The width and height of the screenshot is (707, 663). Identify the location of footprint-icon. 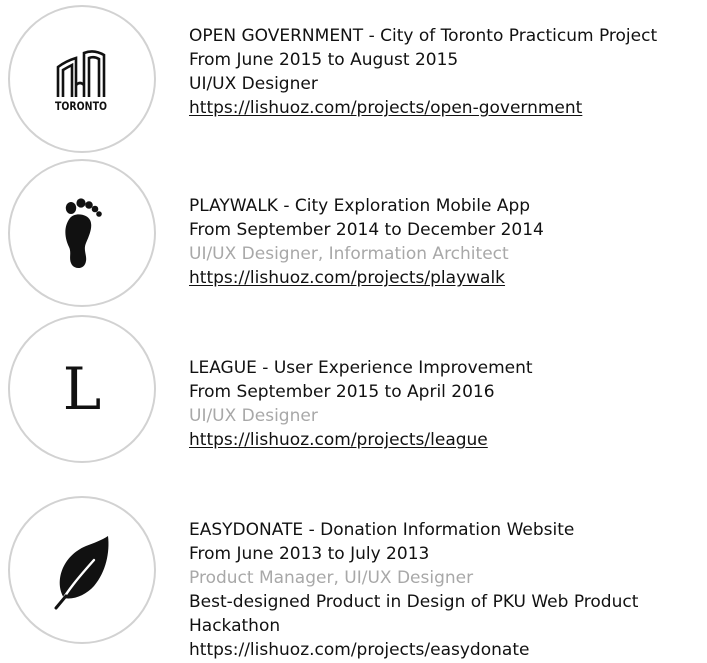
(83, 233).